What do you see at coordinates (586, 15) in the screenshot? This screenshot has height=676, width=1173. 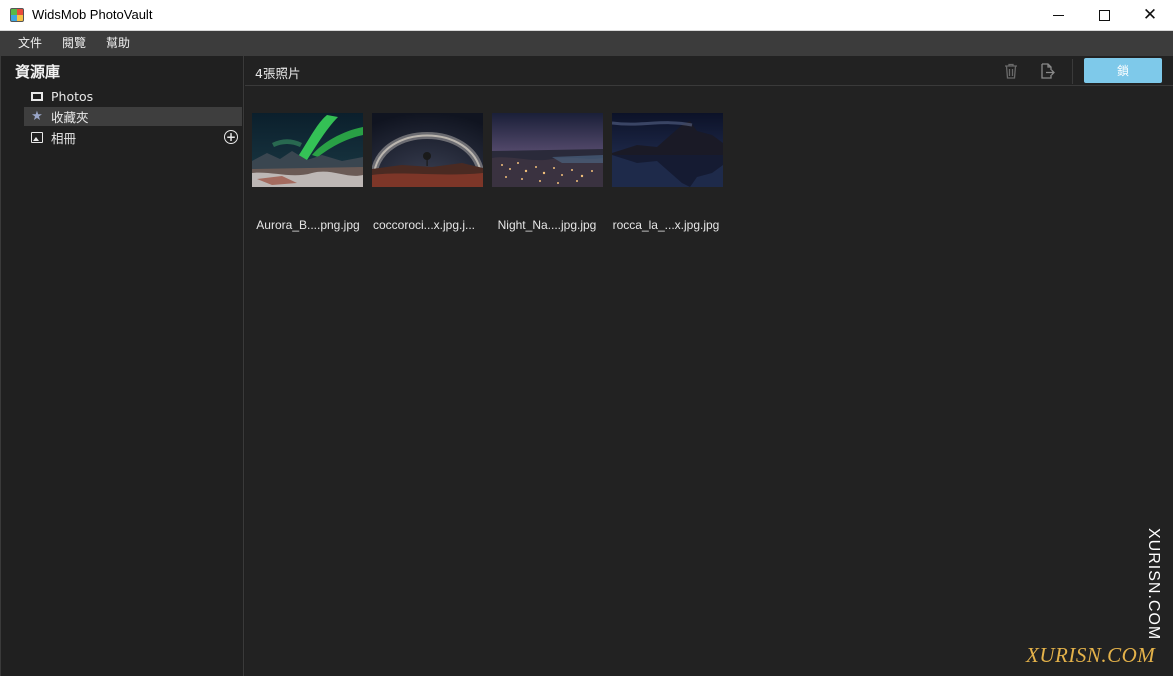 I see `title-bar: WidsMob PhotoVault ✕` at bounding box center [586, 15].